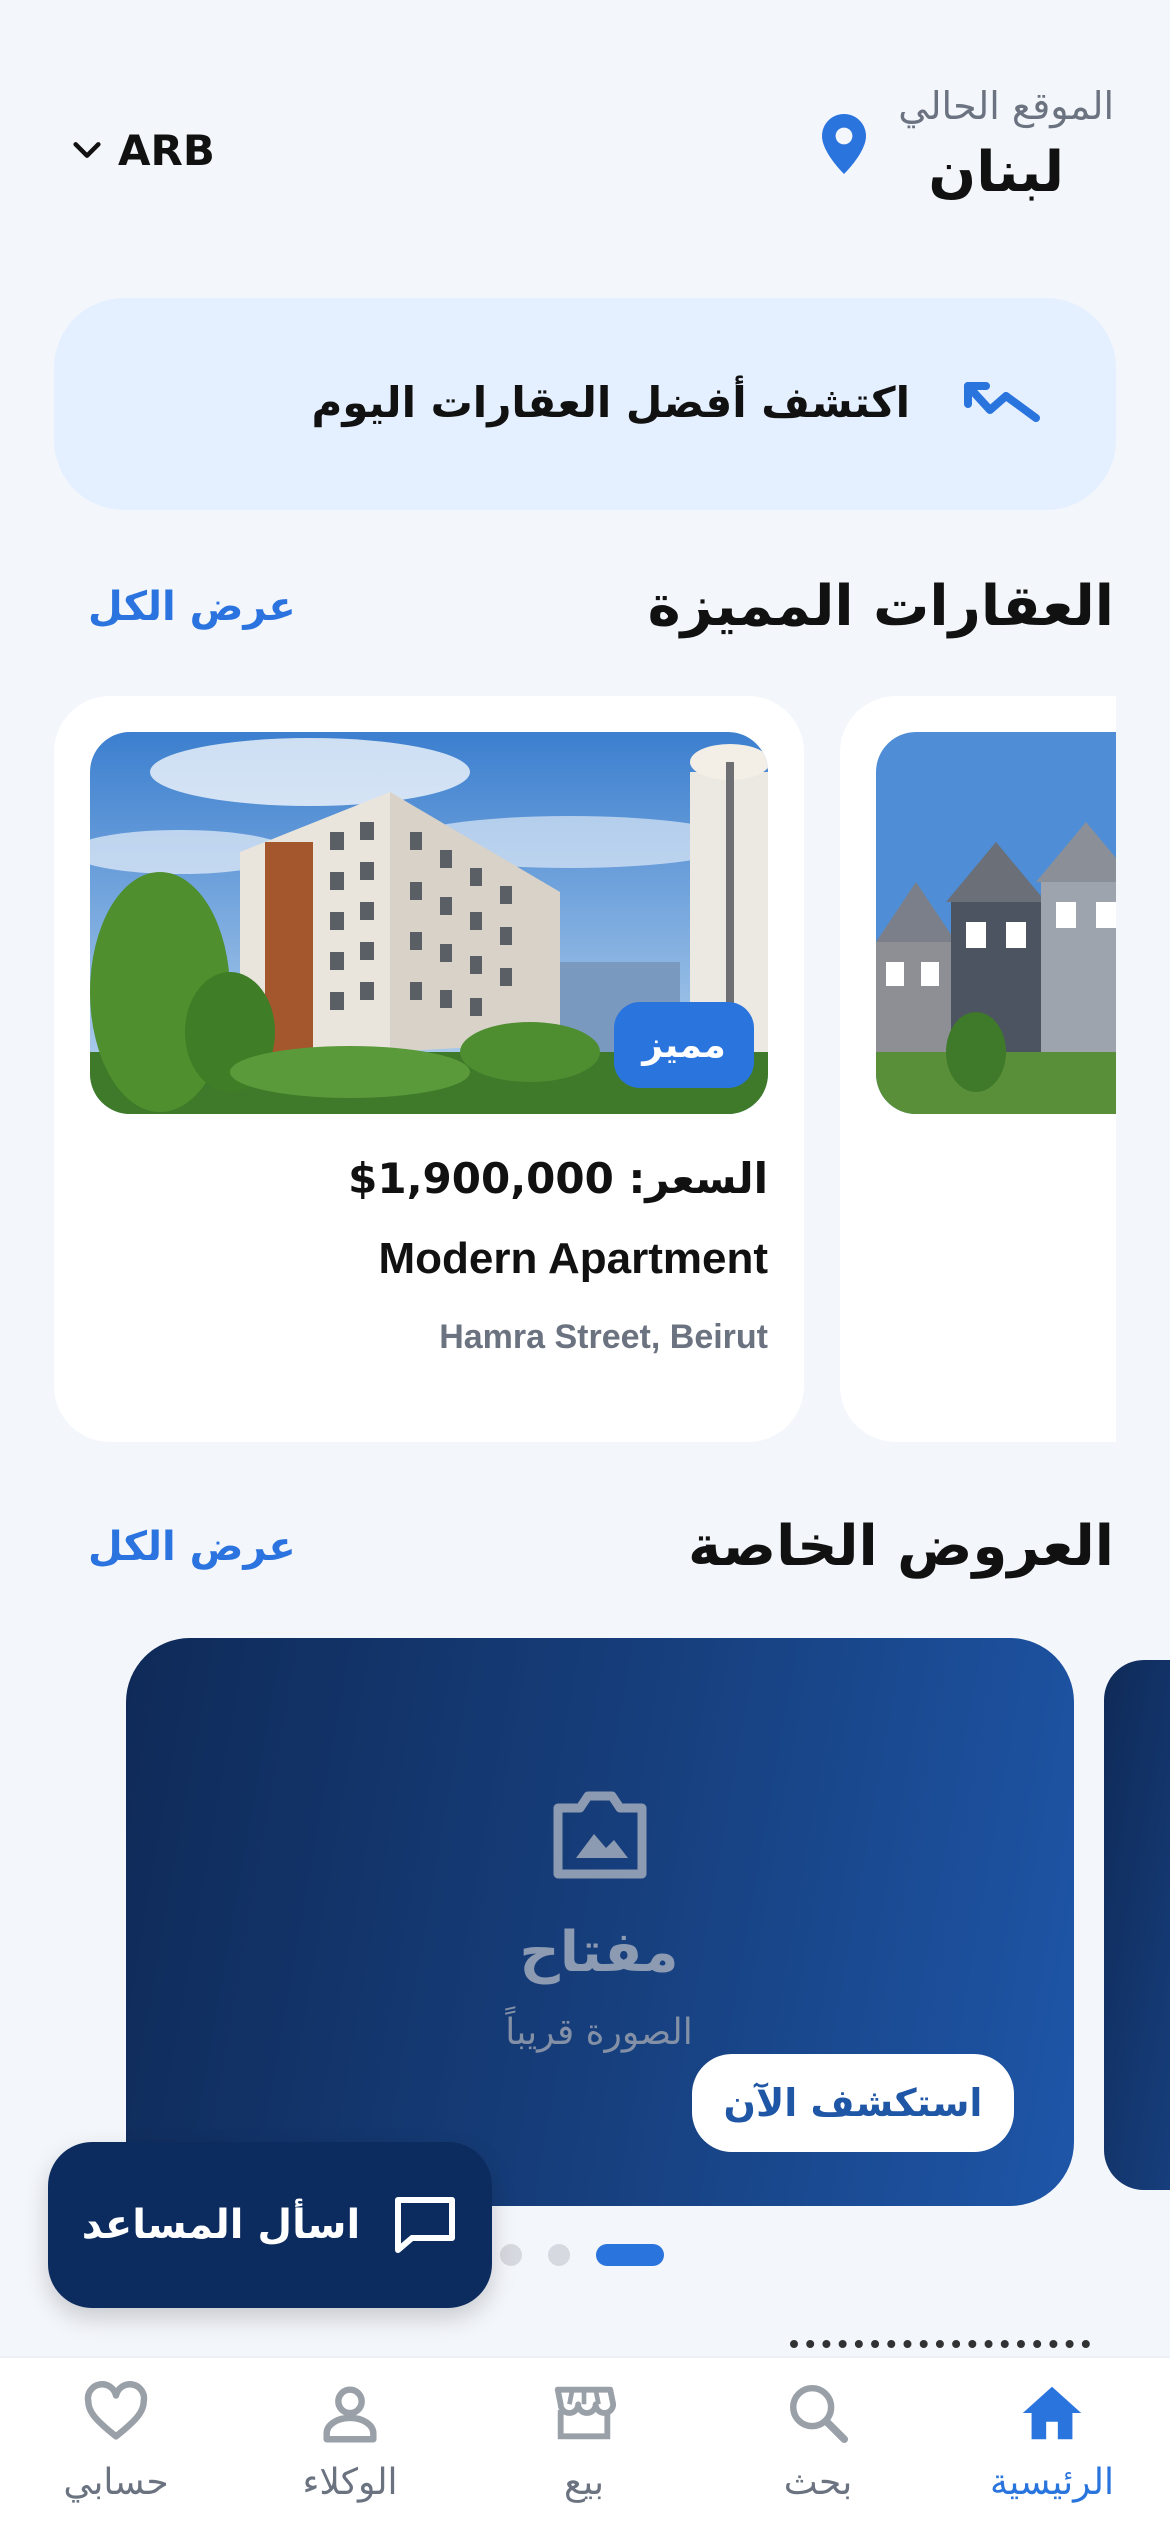  I want to click on offers-section-title: العروض الخاصة, so click(901, 1546).